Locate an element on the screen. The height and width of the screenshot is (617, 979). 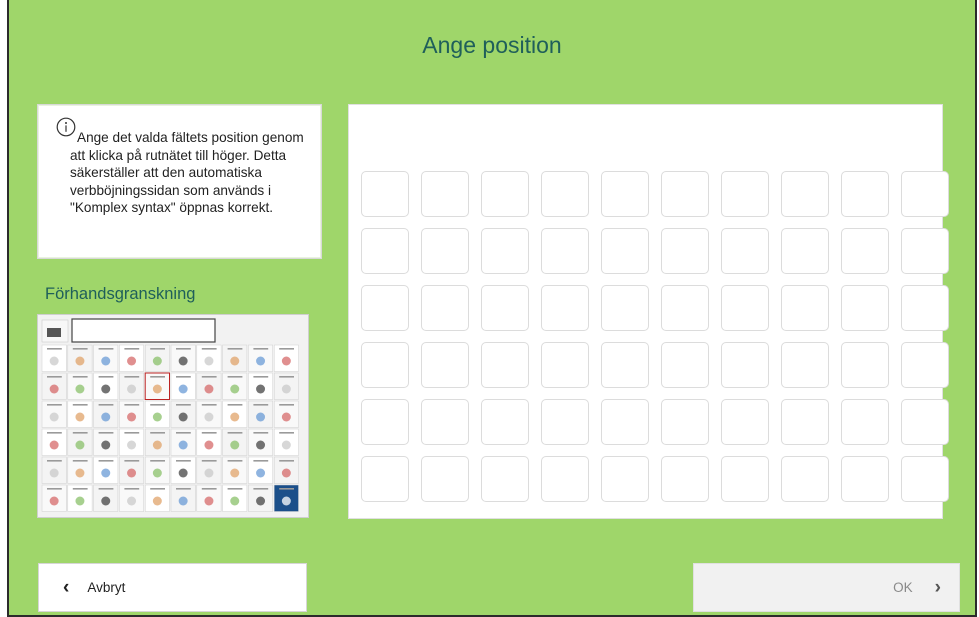
grid-cell-r5-c7 is located at coordinates (745, 422).